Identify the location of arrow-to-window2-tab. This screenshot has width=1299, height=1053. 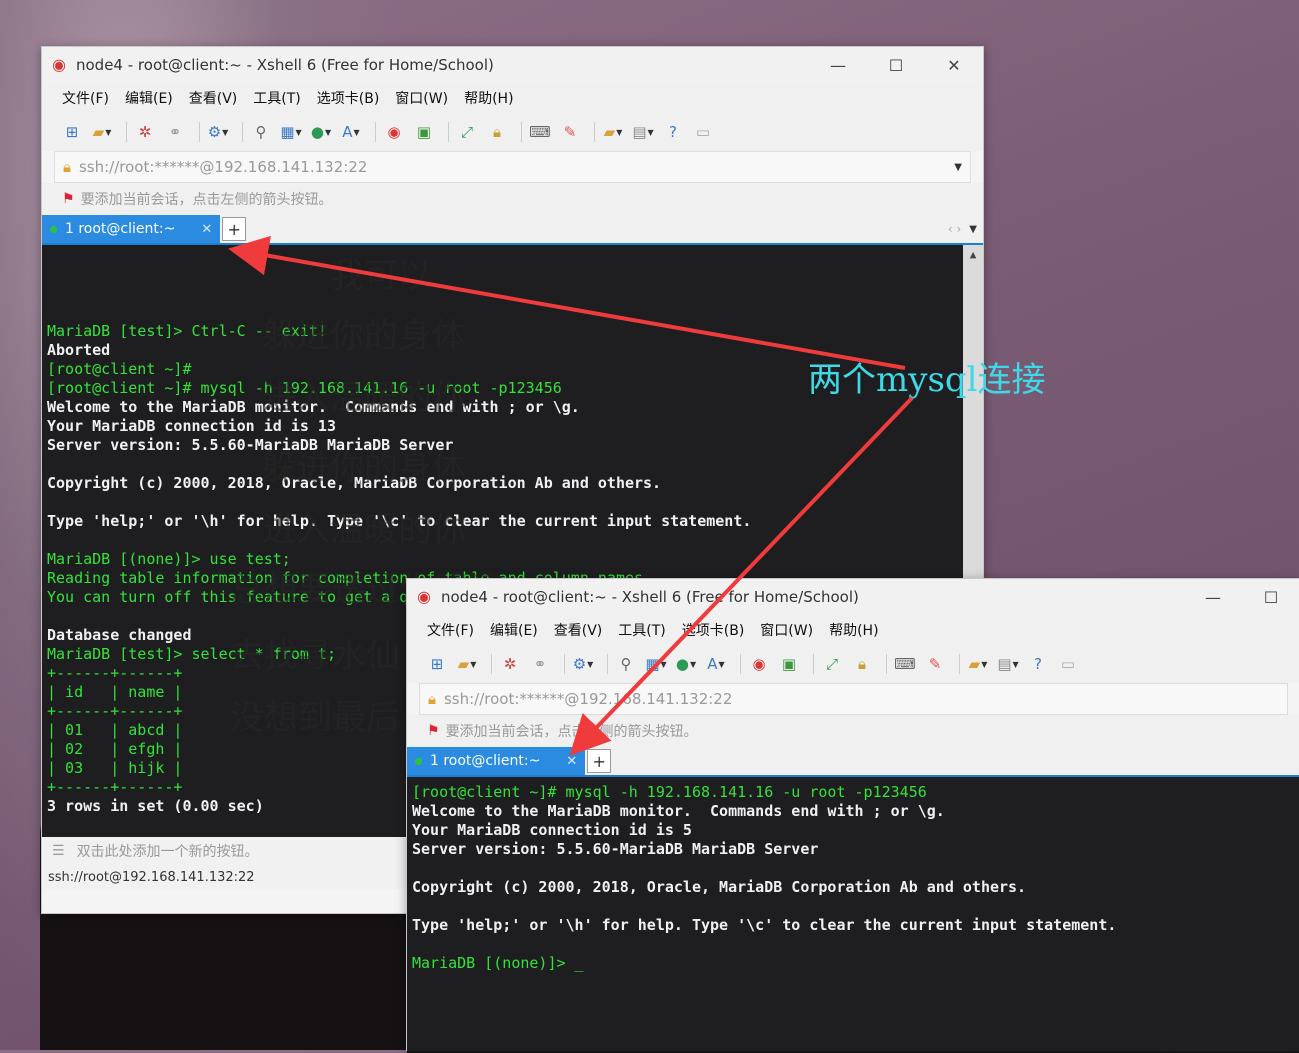
(741, 576).